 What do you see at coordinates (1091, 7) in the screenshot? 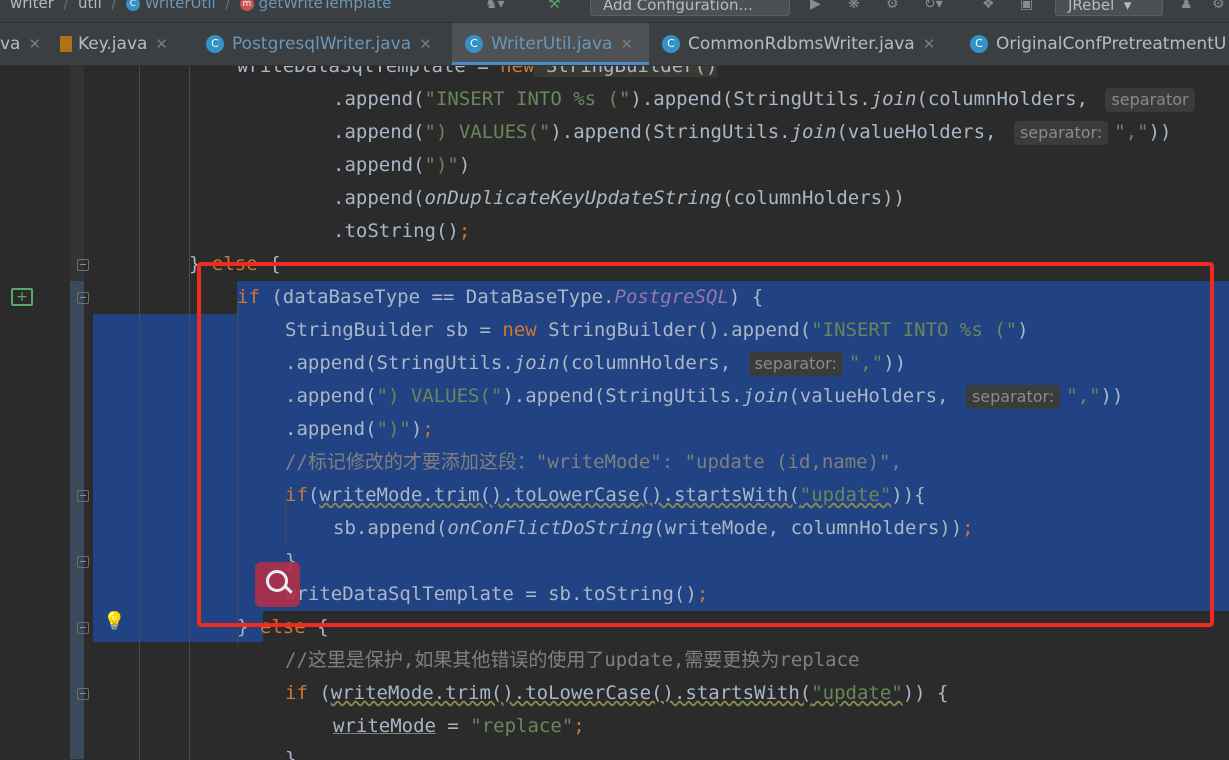
I see `jrebel-label: JRebel` at bounding box center [1091, 7].